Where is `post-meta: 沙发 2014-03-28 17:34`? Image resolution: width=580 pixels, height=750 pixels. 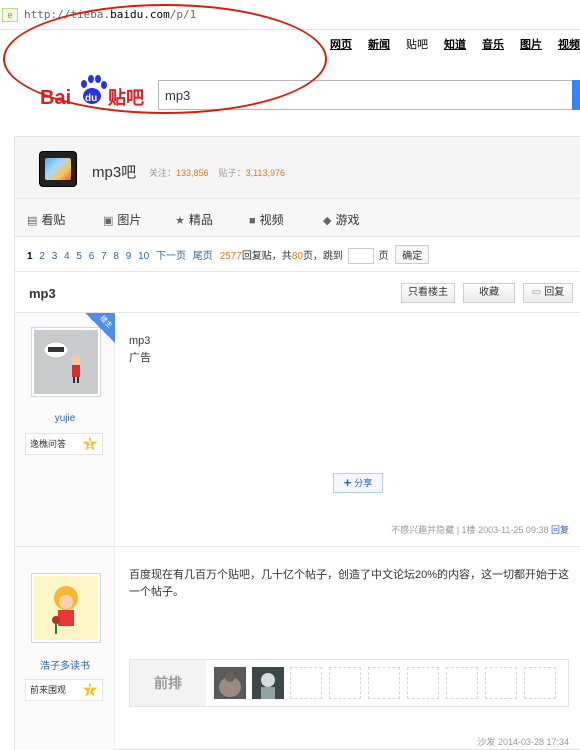
post-meta: 沙发 2014-03-28 17:34 is located at coordinates (523, 742).